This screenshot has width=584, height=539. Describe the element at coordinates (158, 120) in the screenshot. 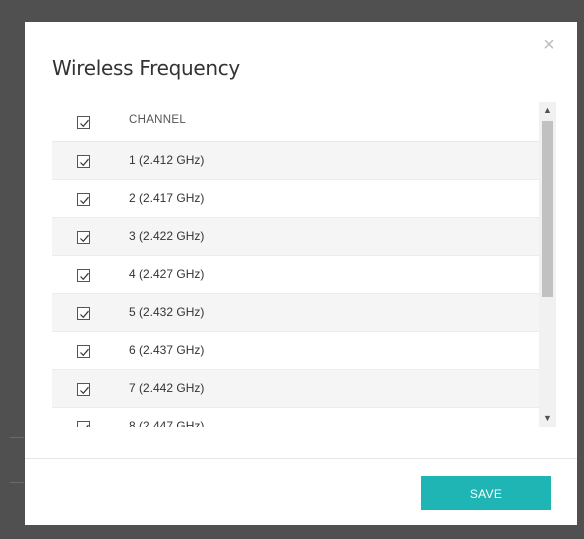

I see `channel-column-header: CHANNEL` at that location.